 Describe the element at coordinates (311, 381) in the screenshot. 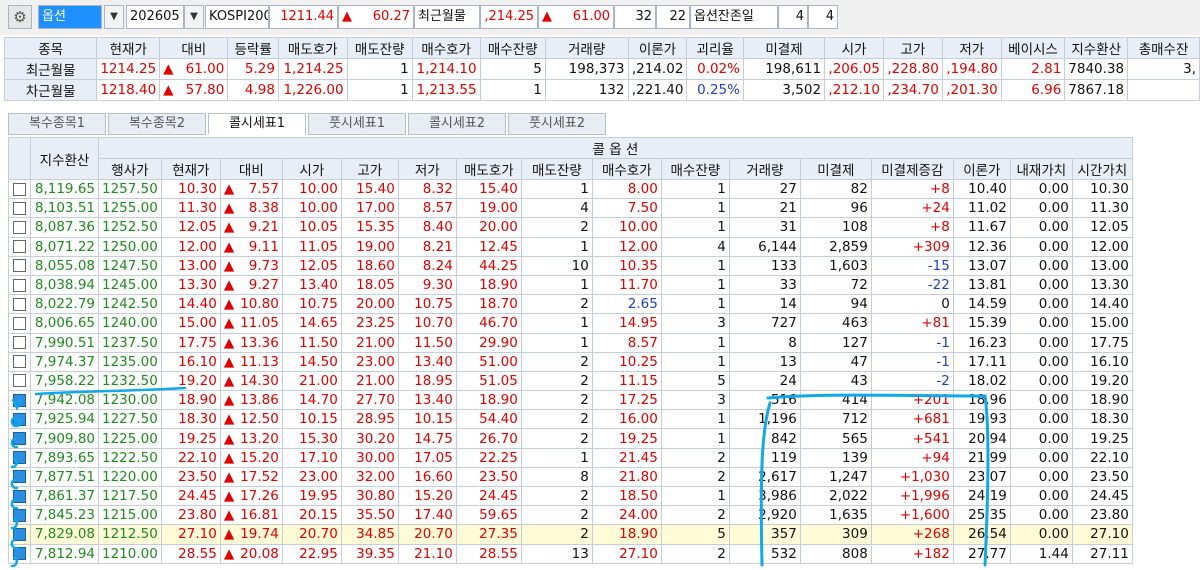

I see `call-open-cell: 21.00` at that location.